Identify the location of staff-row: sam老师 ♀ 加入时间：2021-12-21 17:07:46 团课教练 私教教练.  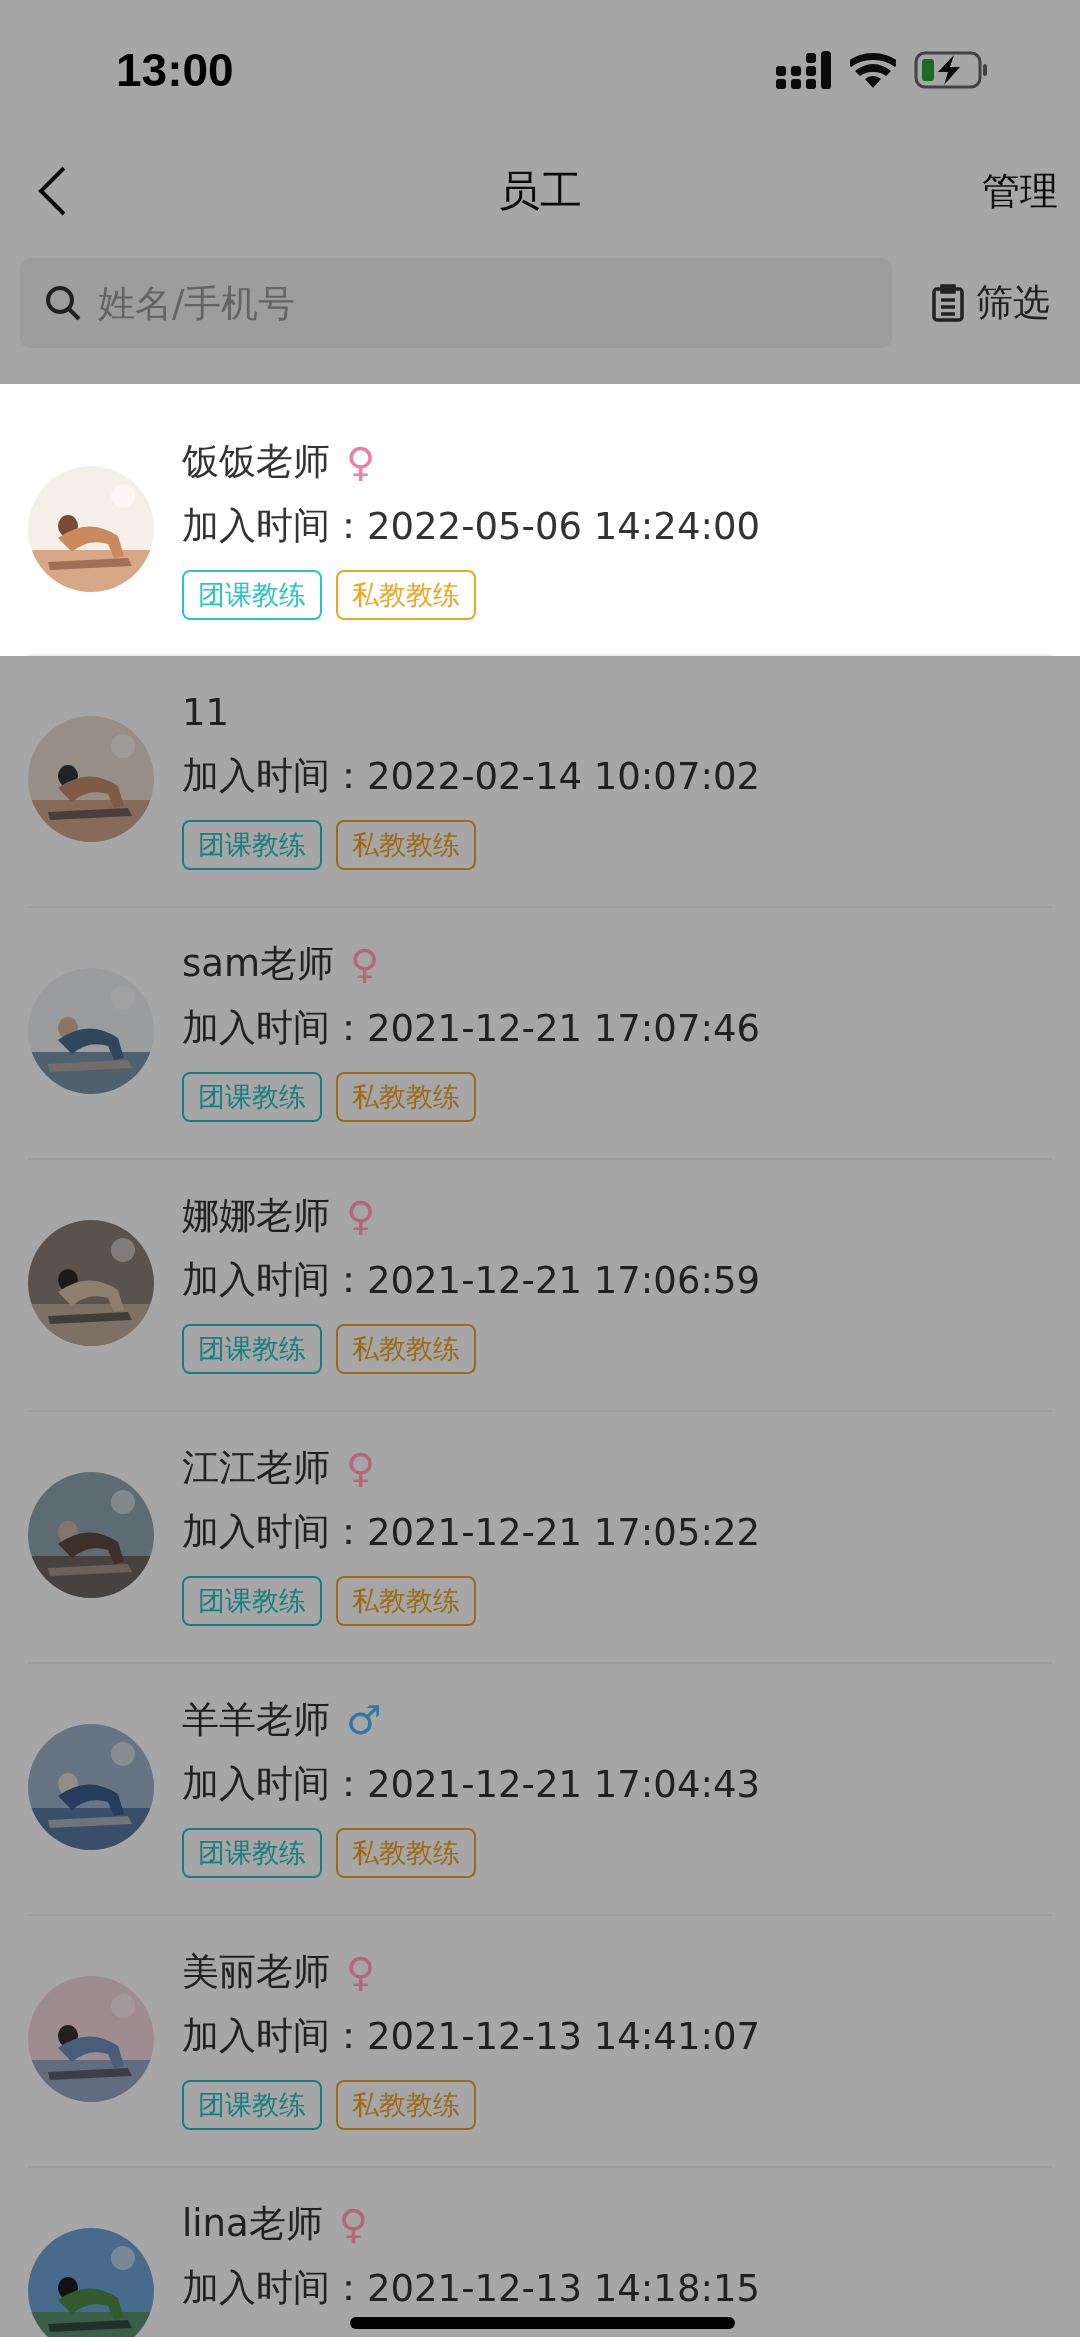
(540, 1034).